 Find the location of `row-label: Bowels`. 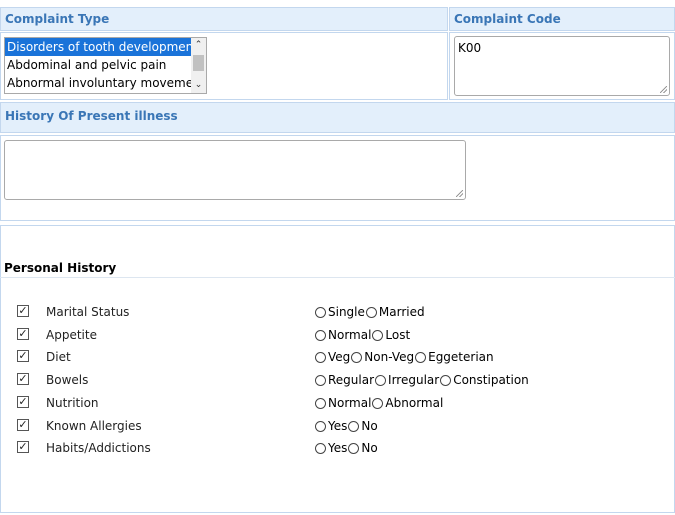

row-label: Bowels is located at coordinates (67, 380).